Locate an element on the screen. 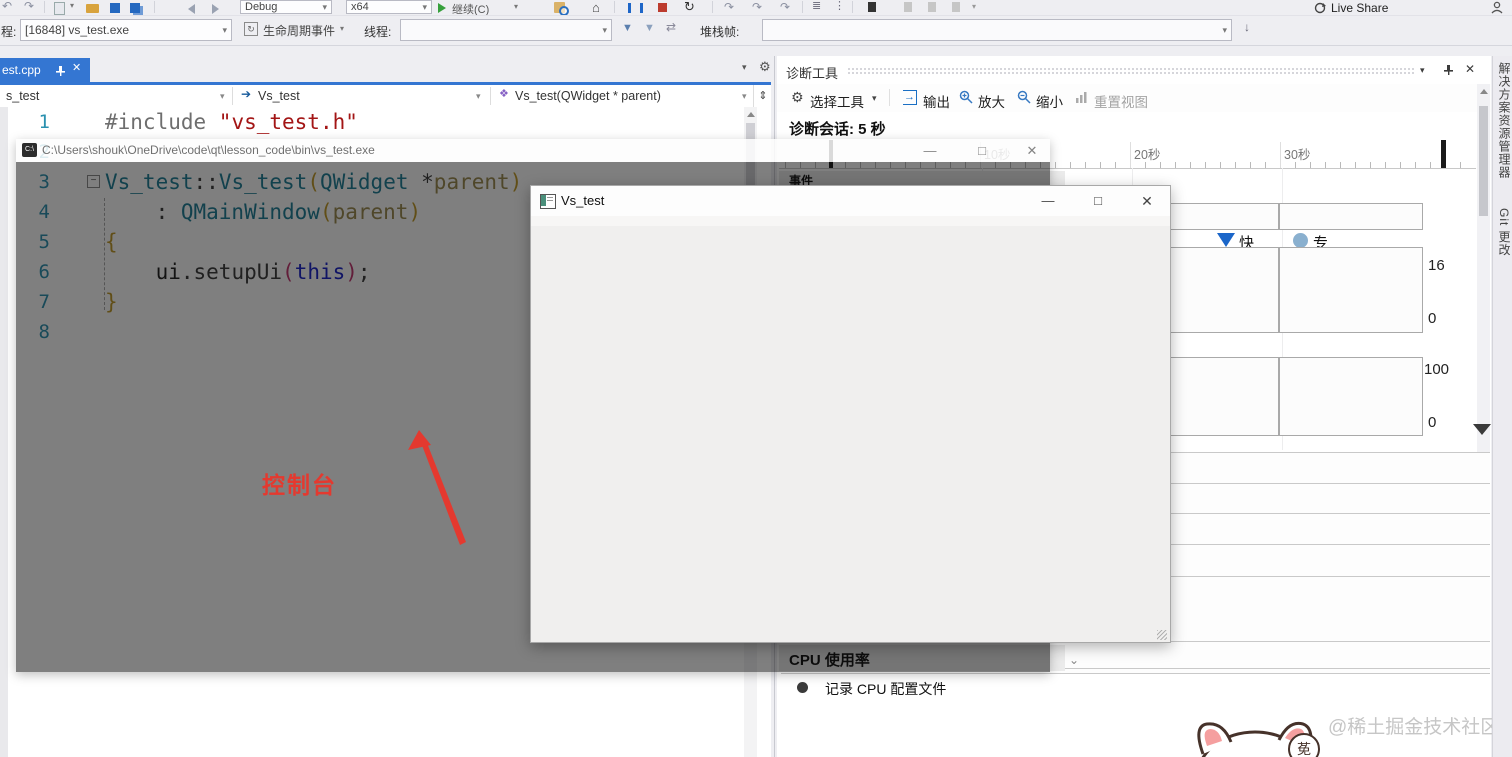 The image size is (1512, 757). open-folder-icon is located at coordinates (92, 8).